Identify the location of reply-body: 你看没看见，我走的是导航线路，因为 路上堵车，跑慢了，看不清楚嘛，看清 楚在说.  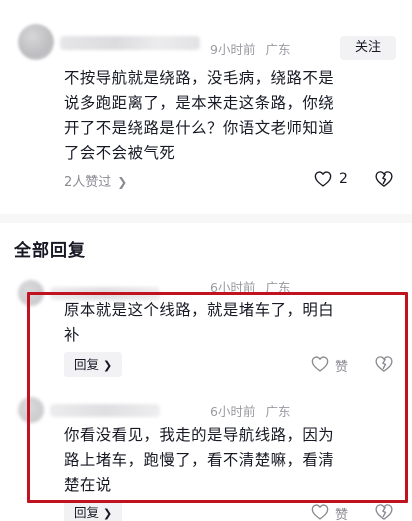
(232, 460).